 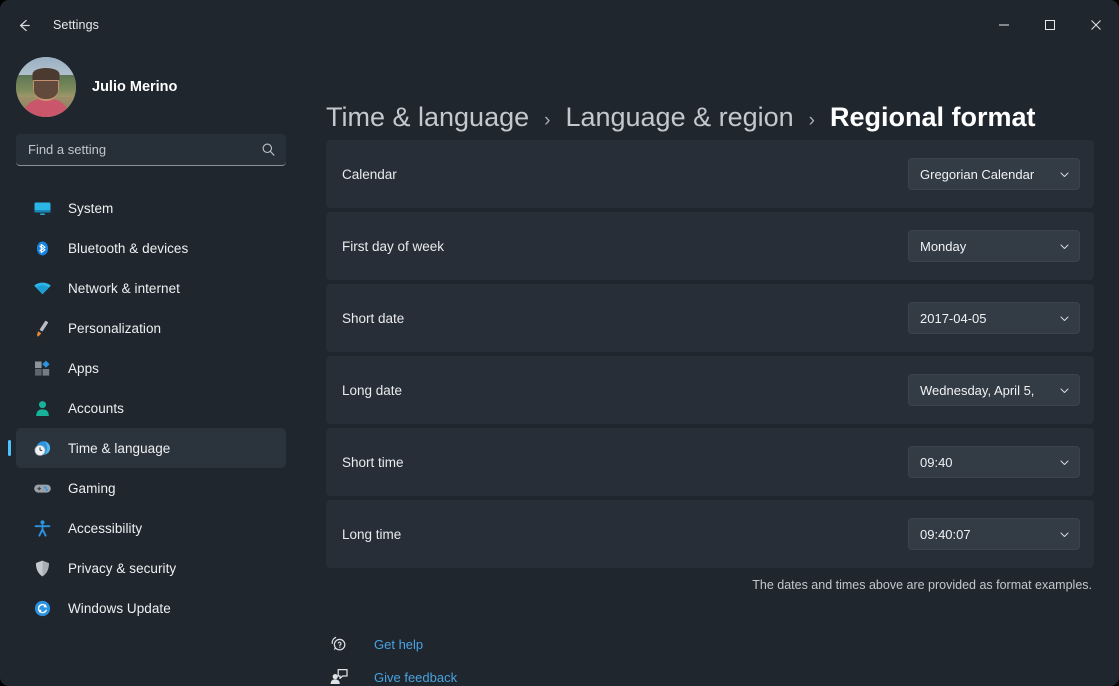 I want to click on maximize-button, so click(x=1050, y=25).